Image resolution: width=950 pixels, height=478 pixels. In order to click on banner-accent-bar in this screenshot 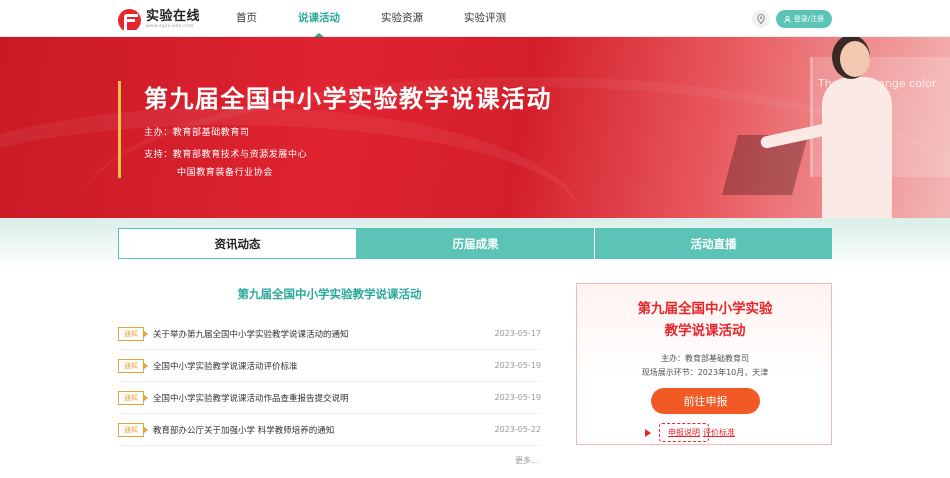, I will do `click(119, 129)`.